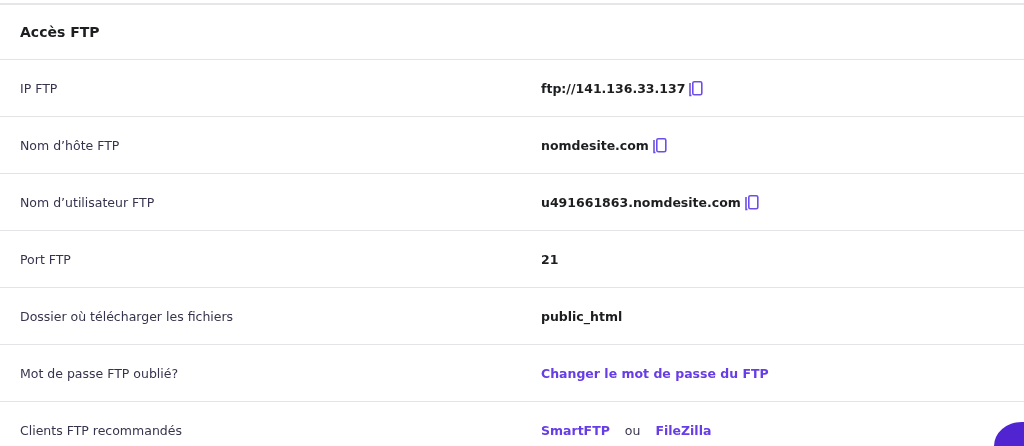 The width and height of the screenshot is (1024, 446). What do you see at coordinates (46, 259) in the screenshot?
I see `row-label: Port FTP` at bounding box center [46, 259].